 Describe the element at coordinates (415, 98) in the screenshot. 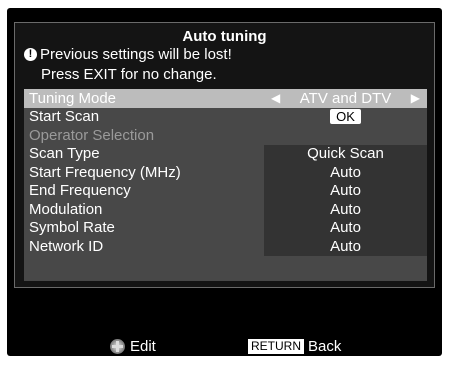

I see `triangle-right-icon: ▶` at that location.